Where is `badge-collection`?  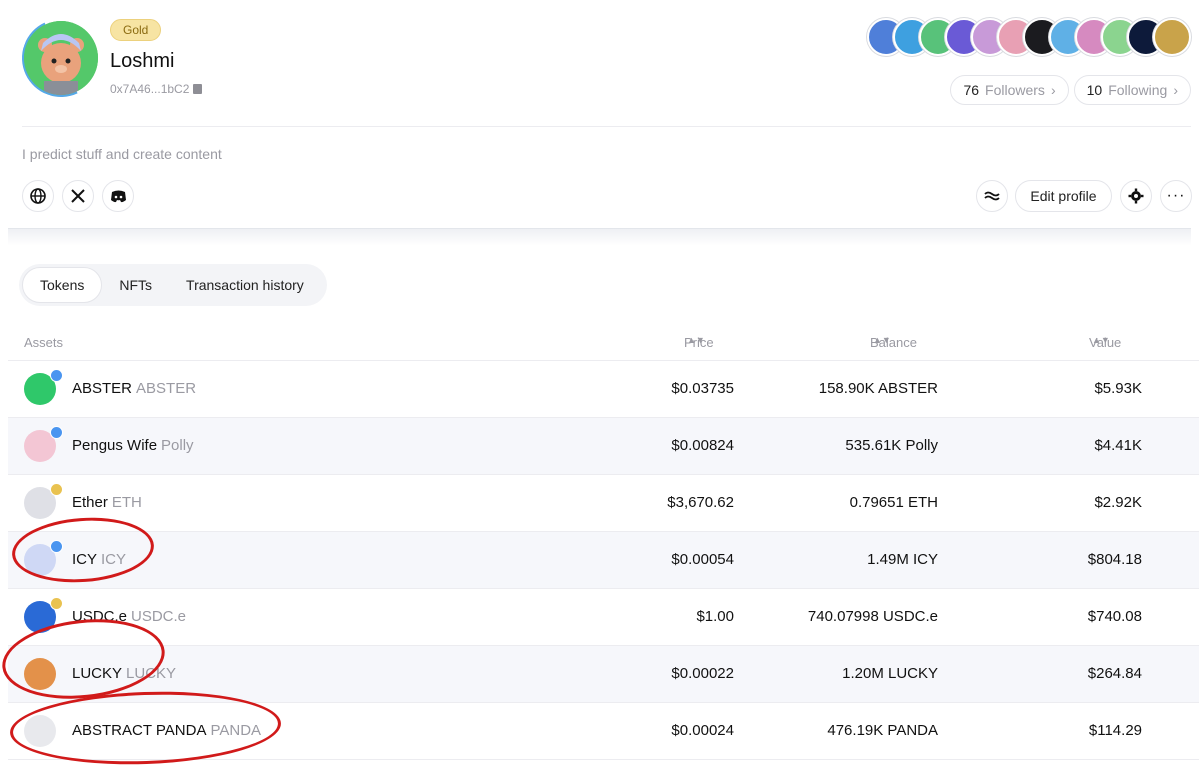
badge-collection is located at coordinates (1029, 37).